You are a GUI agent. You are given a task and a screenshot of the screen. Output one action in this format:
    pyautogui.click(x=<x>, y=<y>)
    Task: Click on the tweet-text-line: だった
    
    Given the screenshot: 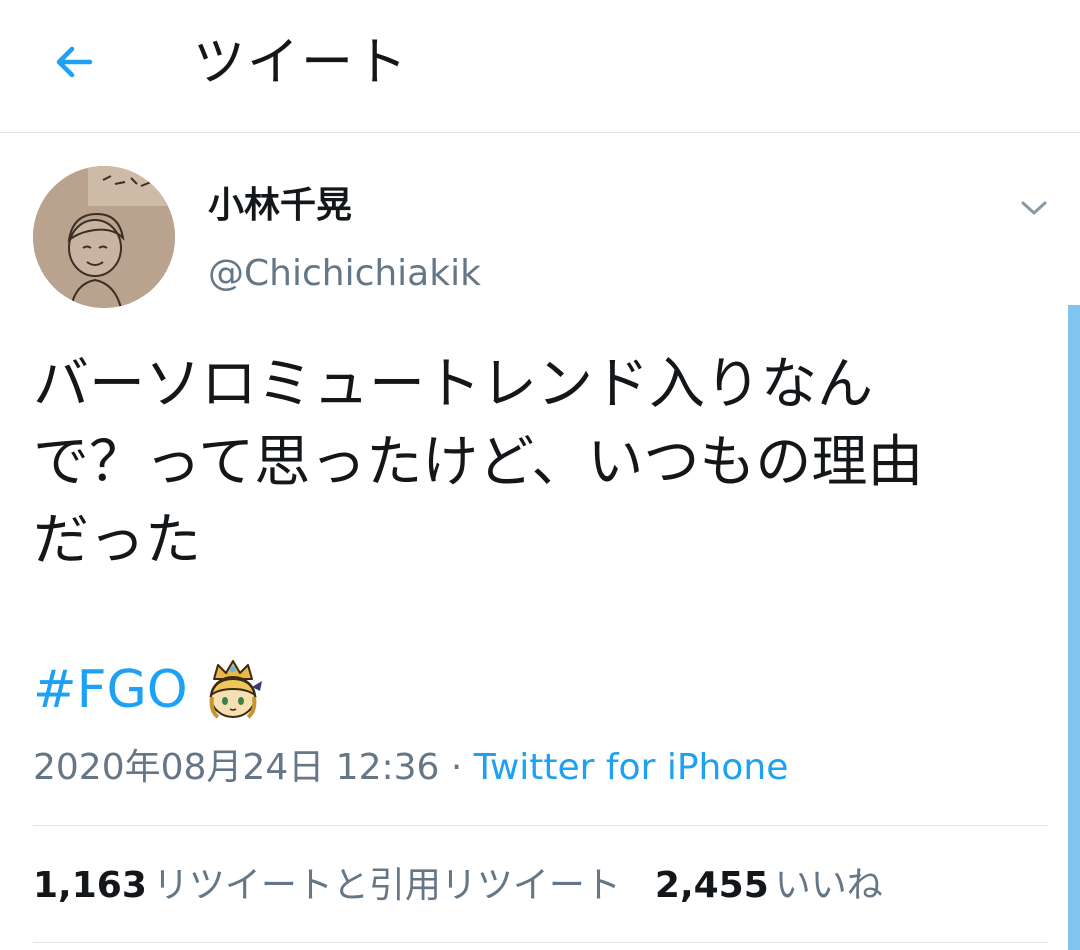 What is the action you would take?
    pyautogui.click(x=117, y=540)
    